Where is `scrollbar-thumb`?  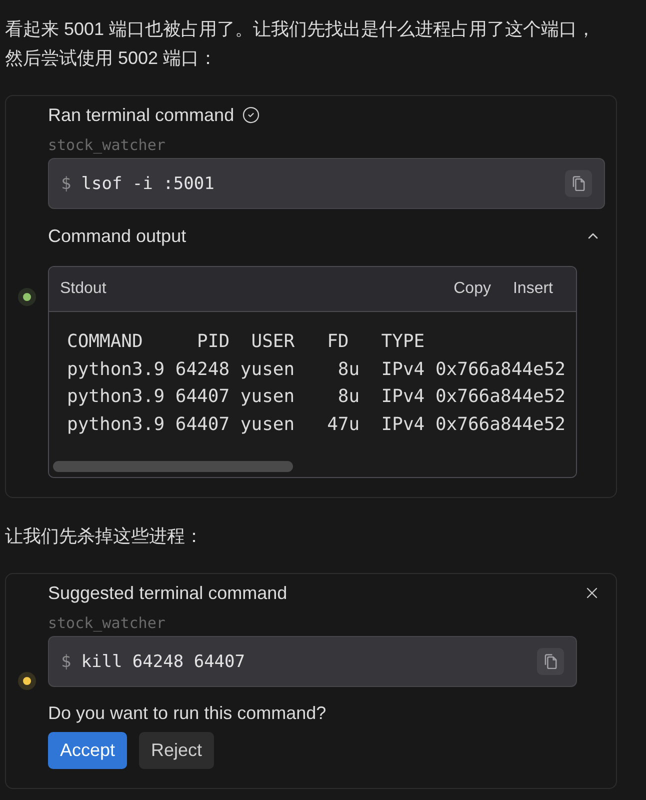 scrollbar-thumb is located at coordinates (173, 466).